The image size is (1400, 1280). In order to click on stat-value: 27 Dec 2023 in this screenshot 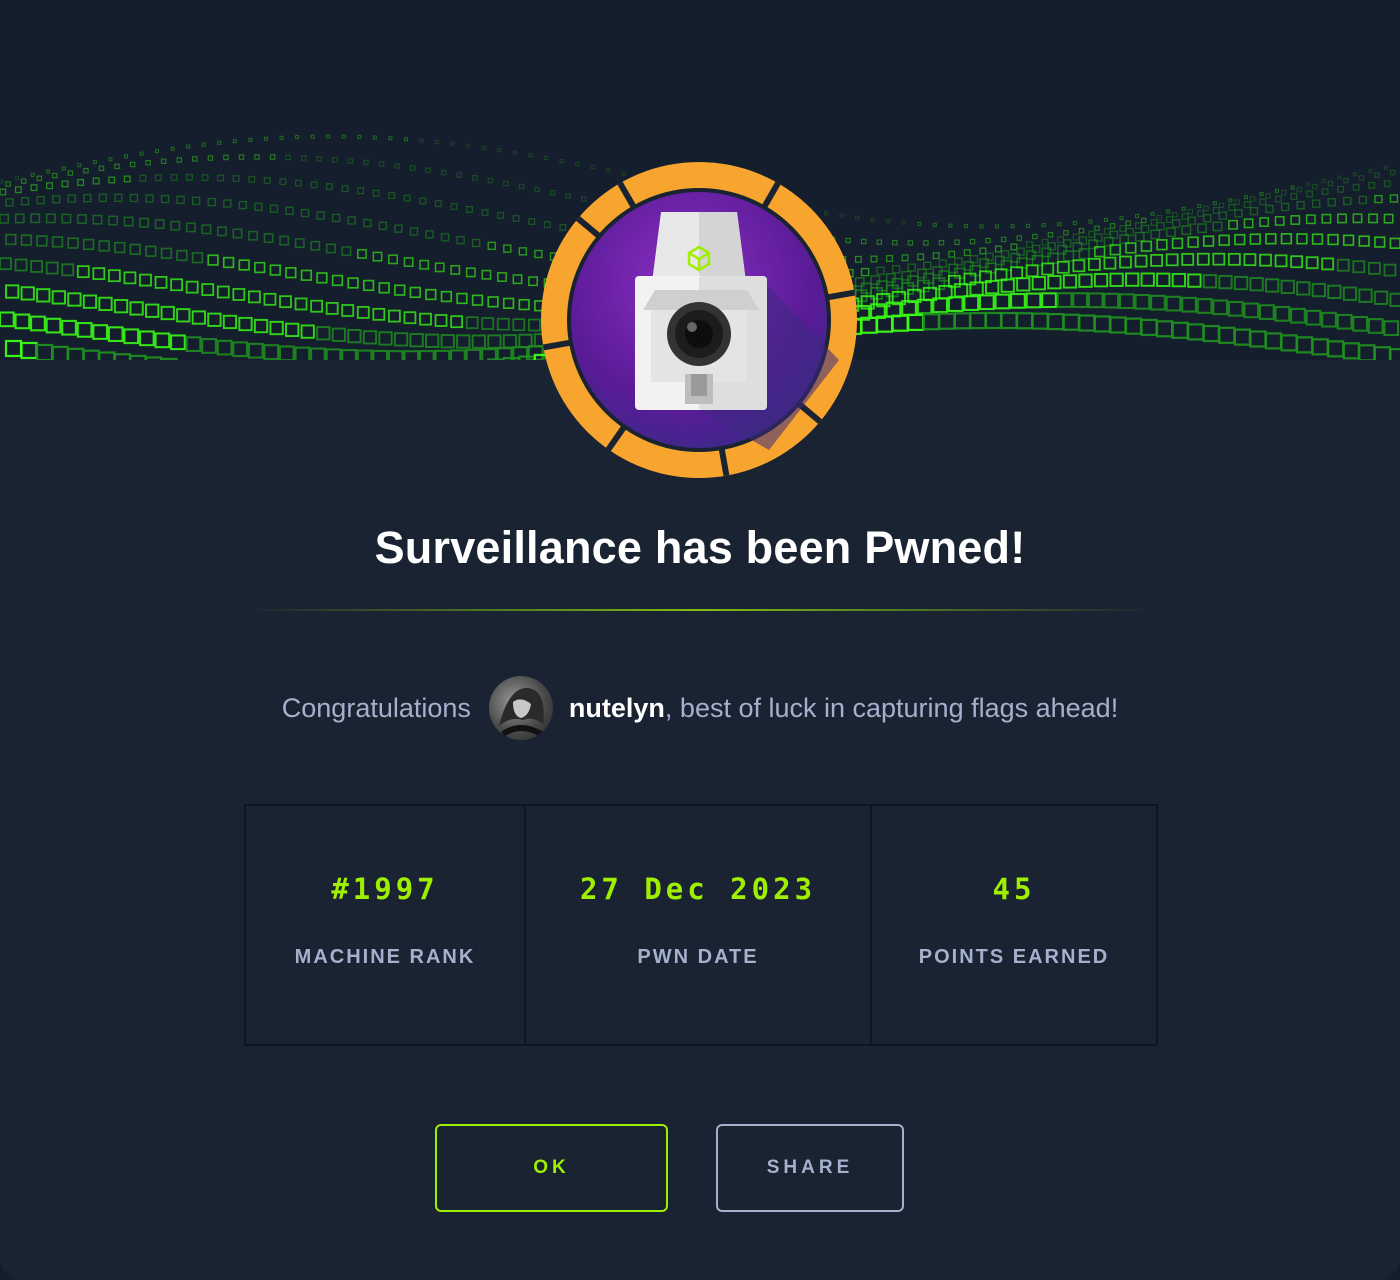, I will do `click(698, 889)`.